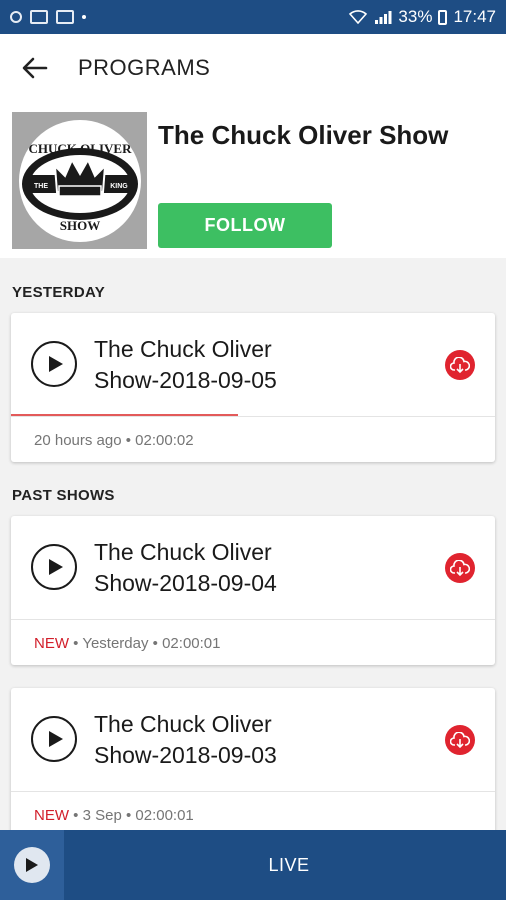 This screenshot has height=900, width=506. I want to click on program-cover-image: CHUCK OLIVER THE KING SHOW, so click(79, 180).